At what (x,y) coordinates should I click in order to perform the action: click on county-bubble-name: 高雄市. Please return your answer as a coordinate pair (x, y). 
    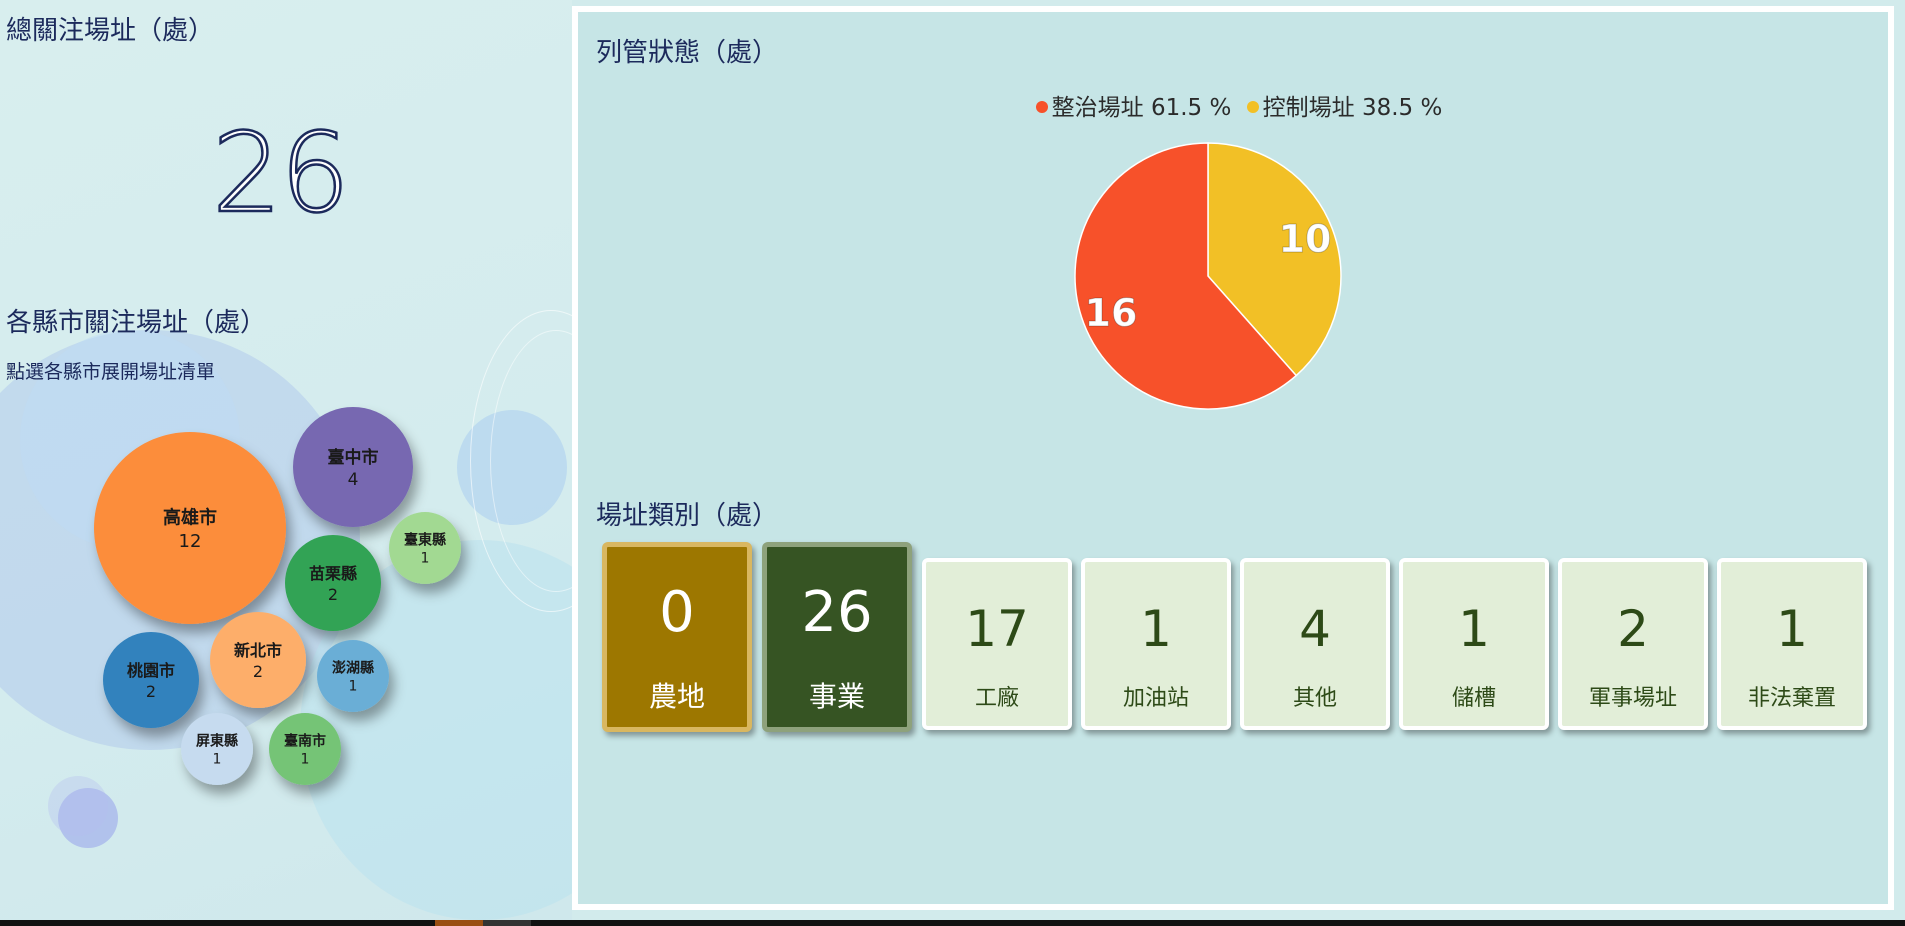
    Looking at the image, I should click on (190, 518).